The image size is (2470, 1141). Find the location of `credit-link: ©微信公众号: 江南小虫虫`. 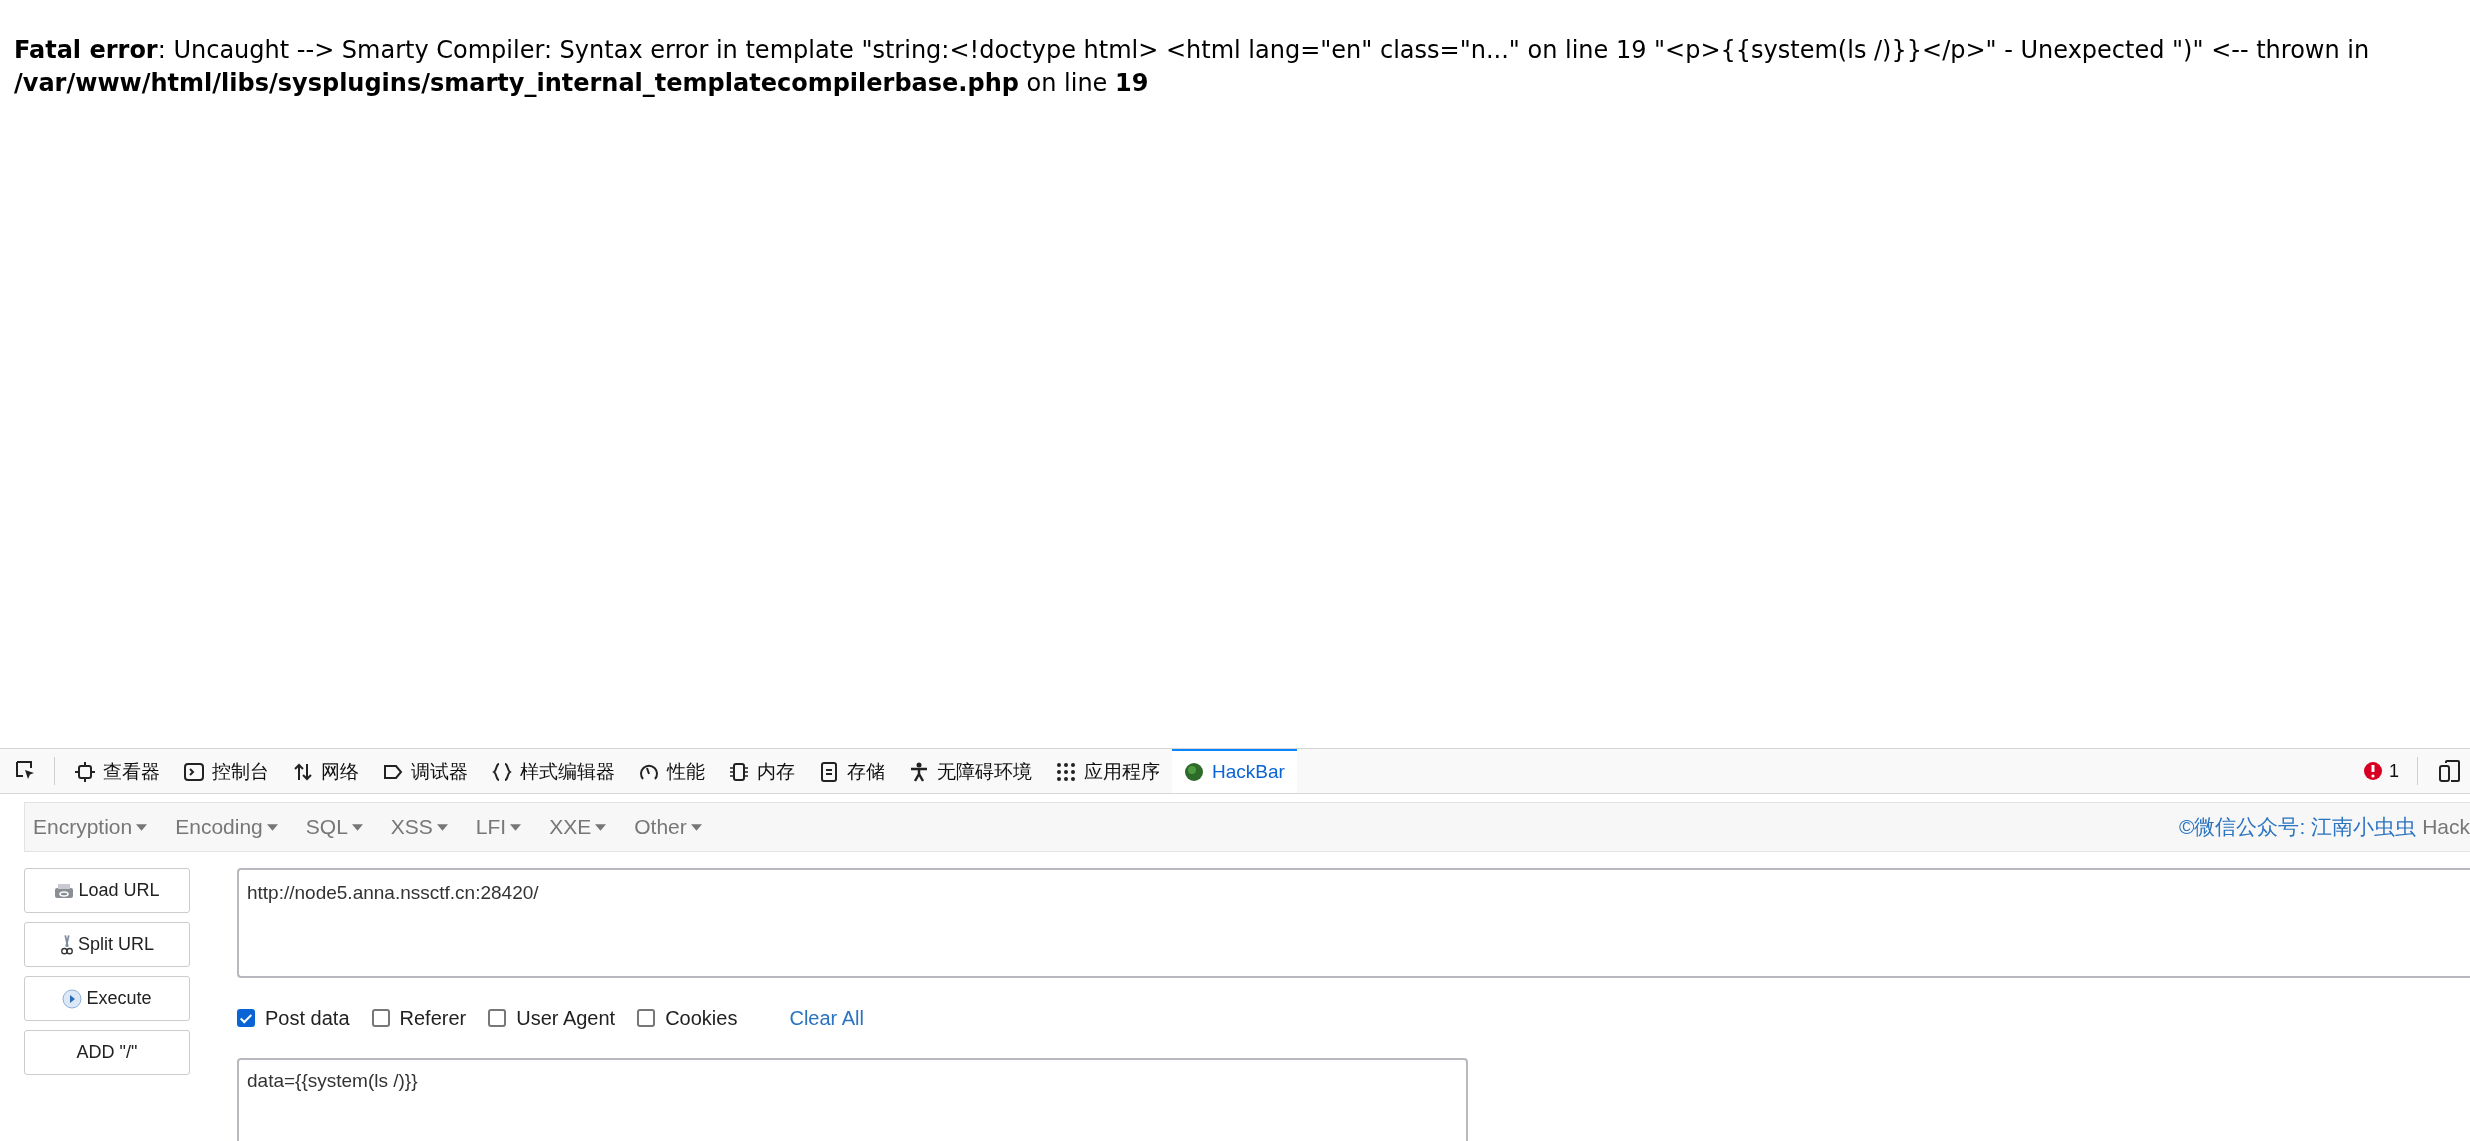

credit-link: ©微信公众号: 江南小虫虫 is located at coordinates (2298, 827).